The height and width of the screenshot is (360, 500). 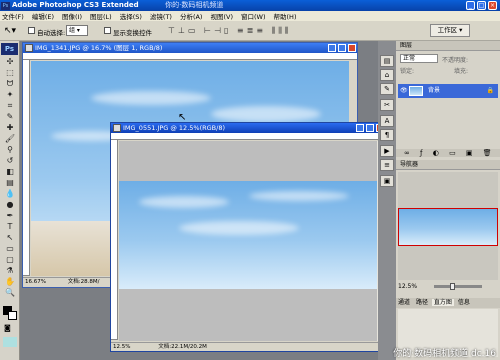 What do you see at coordinates (332, 48) in the screenshot?
I see `doc1-minimize-button` at bounding box center [332, 48].